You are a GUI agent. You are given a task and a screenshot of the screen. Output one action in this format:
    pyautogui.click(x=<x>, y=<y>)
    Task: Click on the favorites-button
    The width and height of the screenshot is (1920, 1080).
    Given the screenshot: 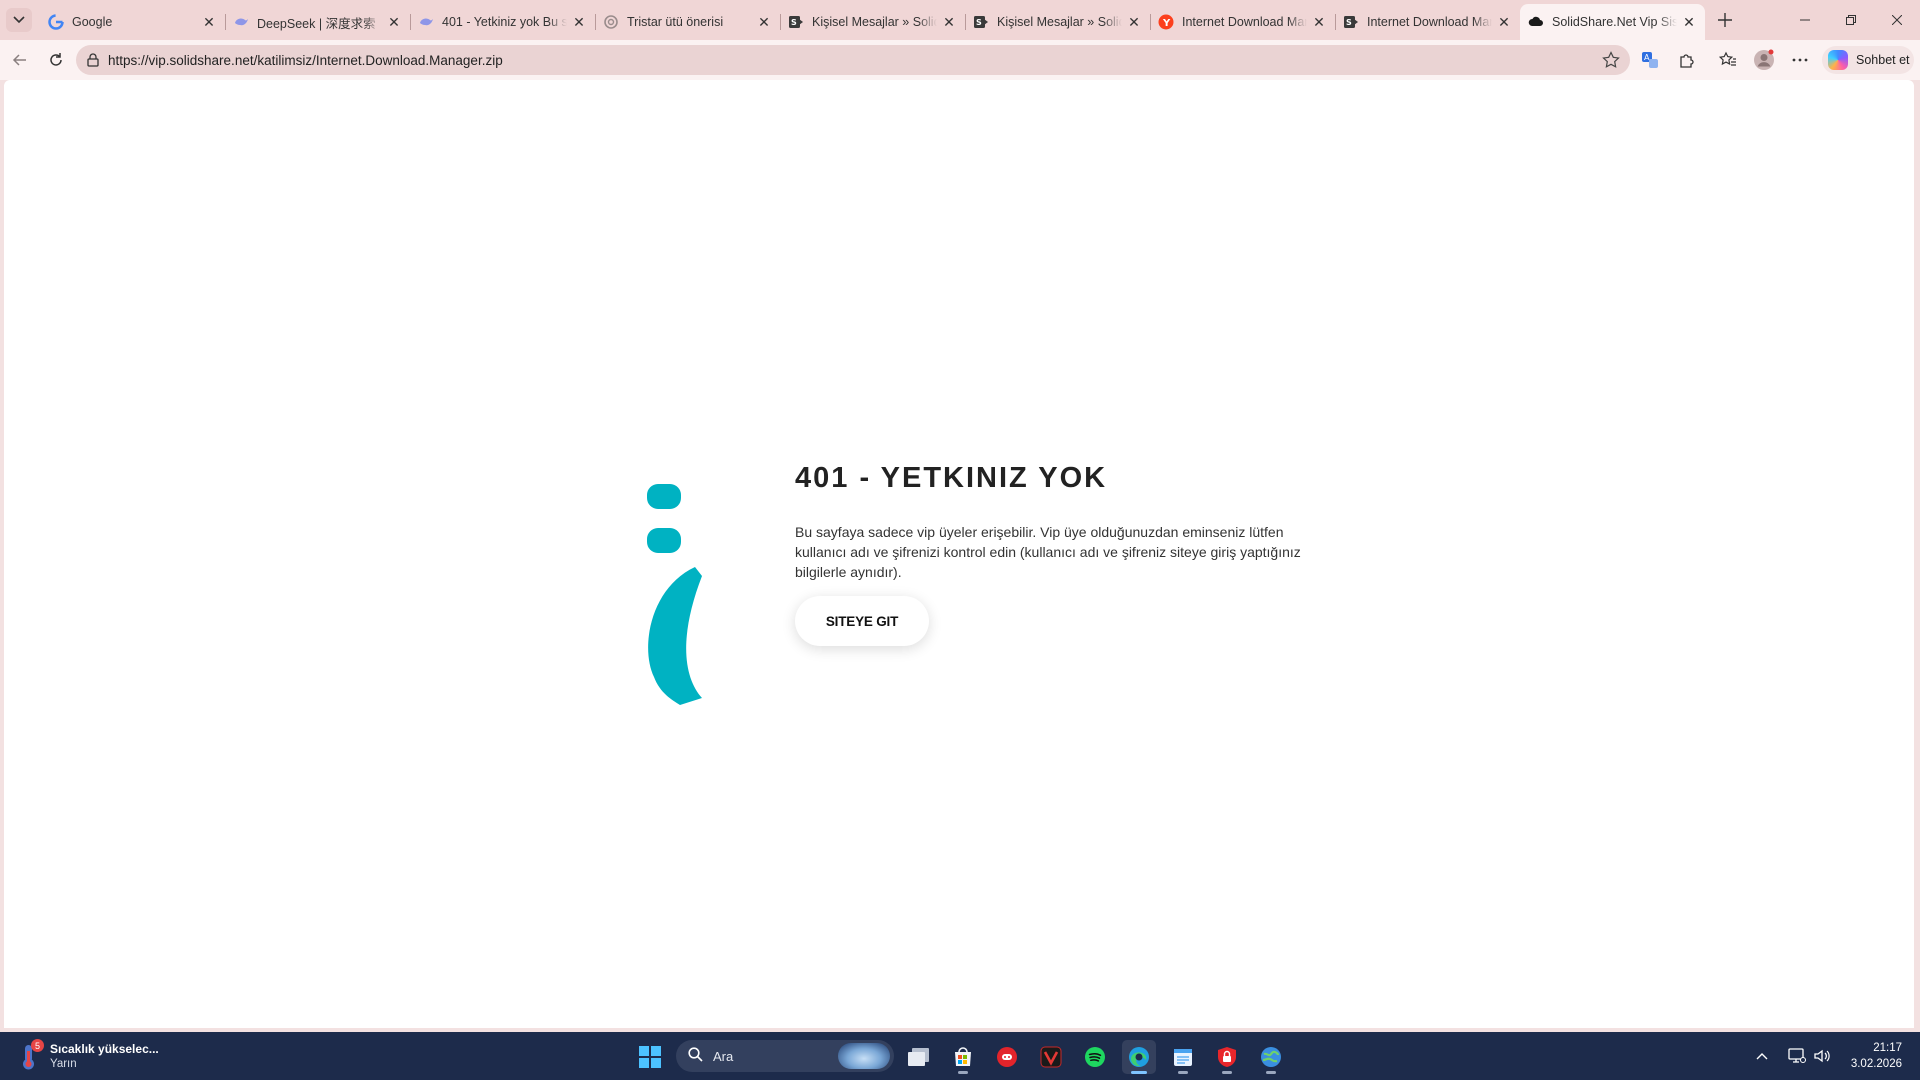 What is the action you would take?
    pyautogui.click(x=1728, y=60)
    